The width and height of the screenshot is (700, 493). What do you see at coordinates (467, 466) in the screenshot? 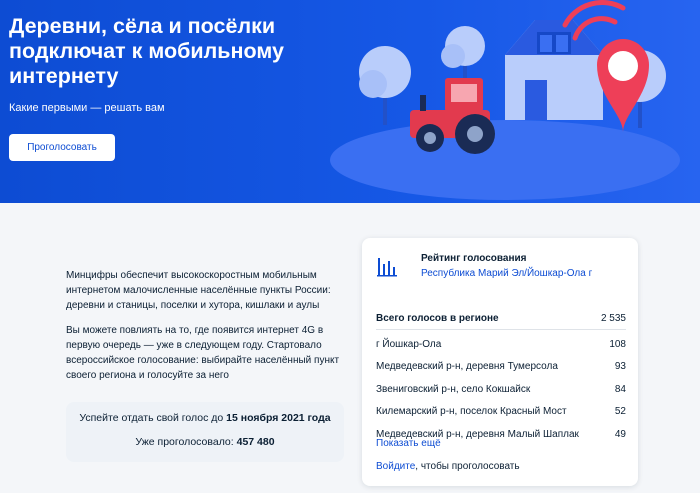
I see `login-suffix: , чтобы проголосовать` at bounding box center [467, 466].